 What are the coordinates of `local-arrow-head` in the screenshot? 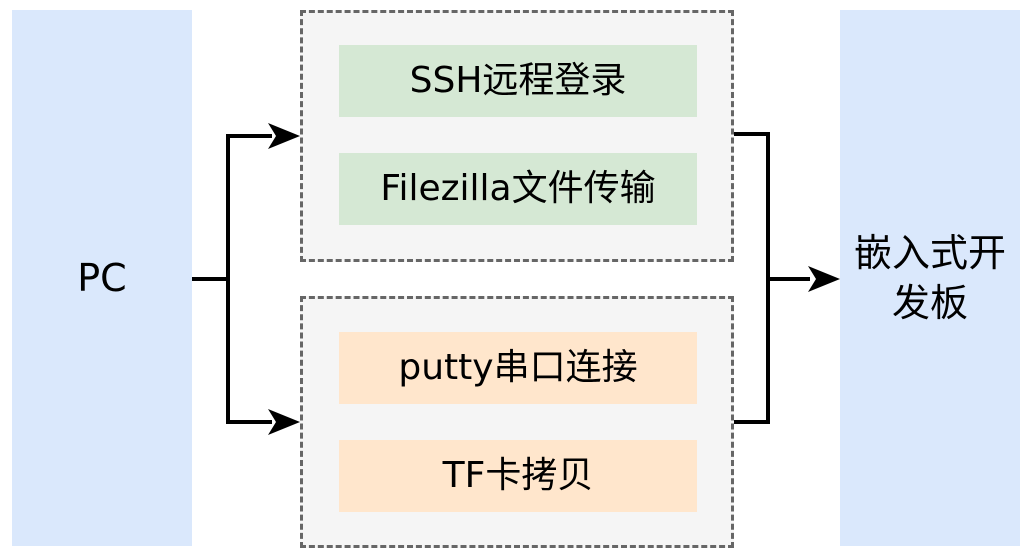 It's located at (284, 422).